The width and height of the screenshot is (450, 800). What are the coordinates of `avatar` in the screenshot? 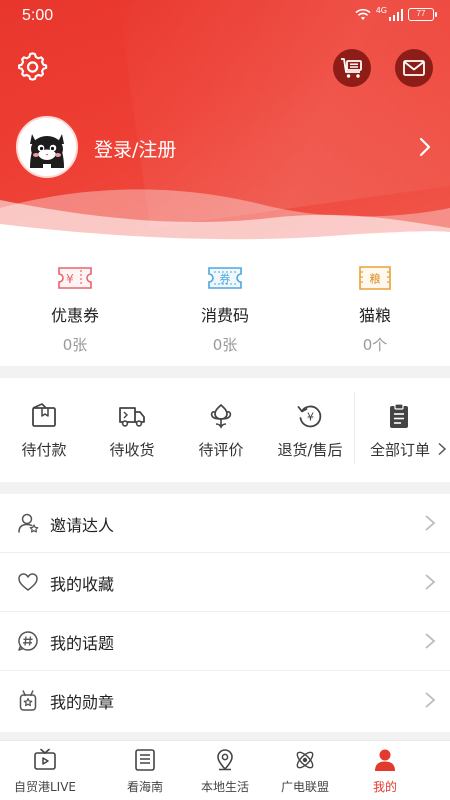 It's located at (47, 147).